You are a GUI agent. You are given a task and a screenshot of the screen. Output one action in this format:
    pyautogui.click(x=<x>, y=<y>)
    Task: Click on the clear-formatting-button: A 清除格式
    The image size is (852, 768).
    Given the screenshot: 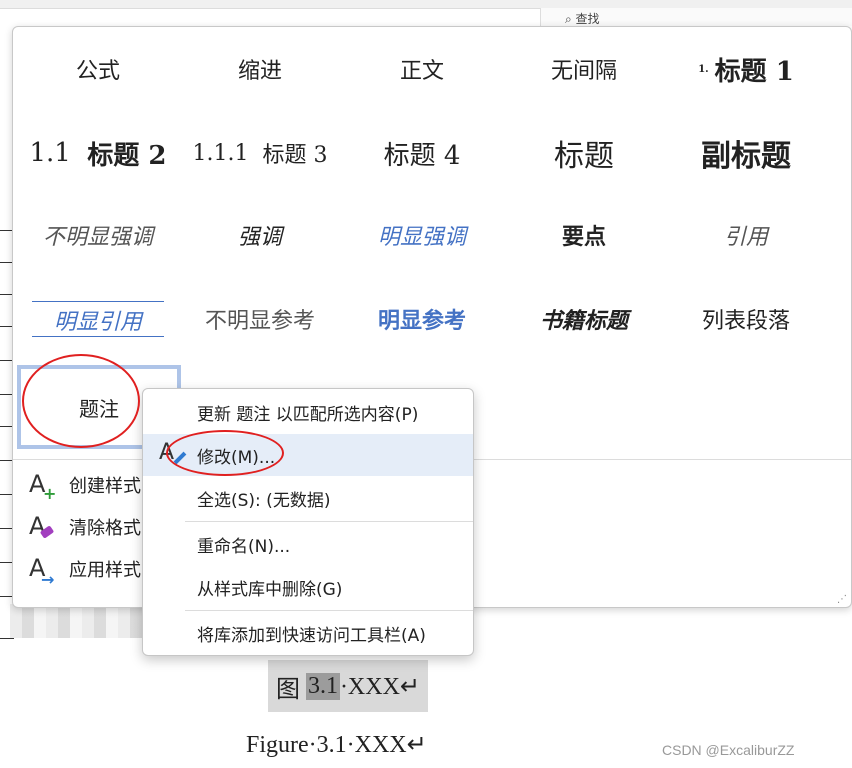 What is the action you would take?
    pyautogui.click(x=85, y=527)
    